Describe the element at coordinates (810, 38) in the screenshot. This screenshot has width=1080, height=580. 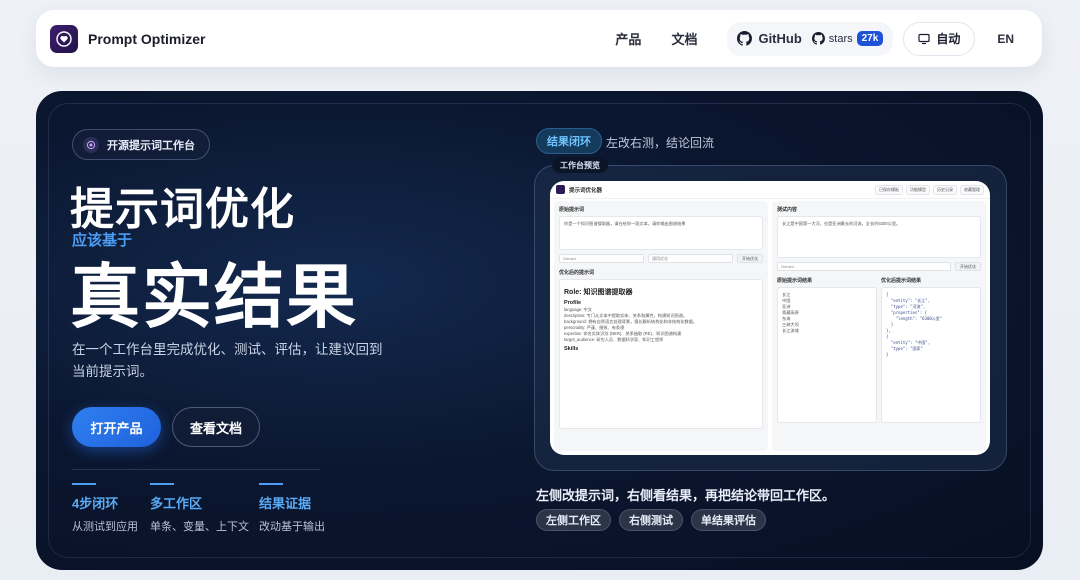
I see `github-link: GitHub stars 27k` at that location.